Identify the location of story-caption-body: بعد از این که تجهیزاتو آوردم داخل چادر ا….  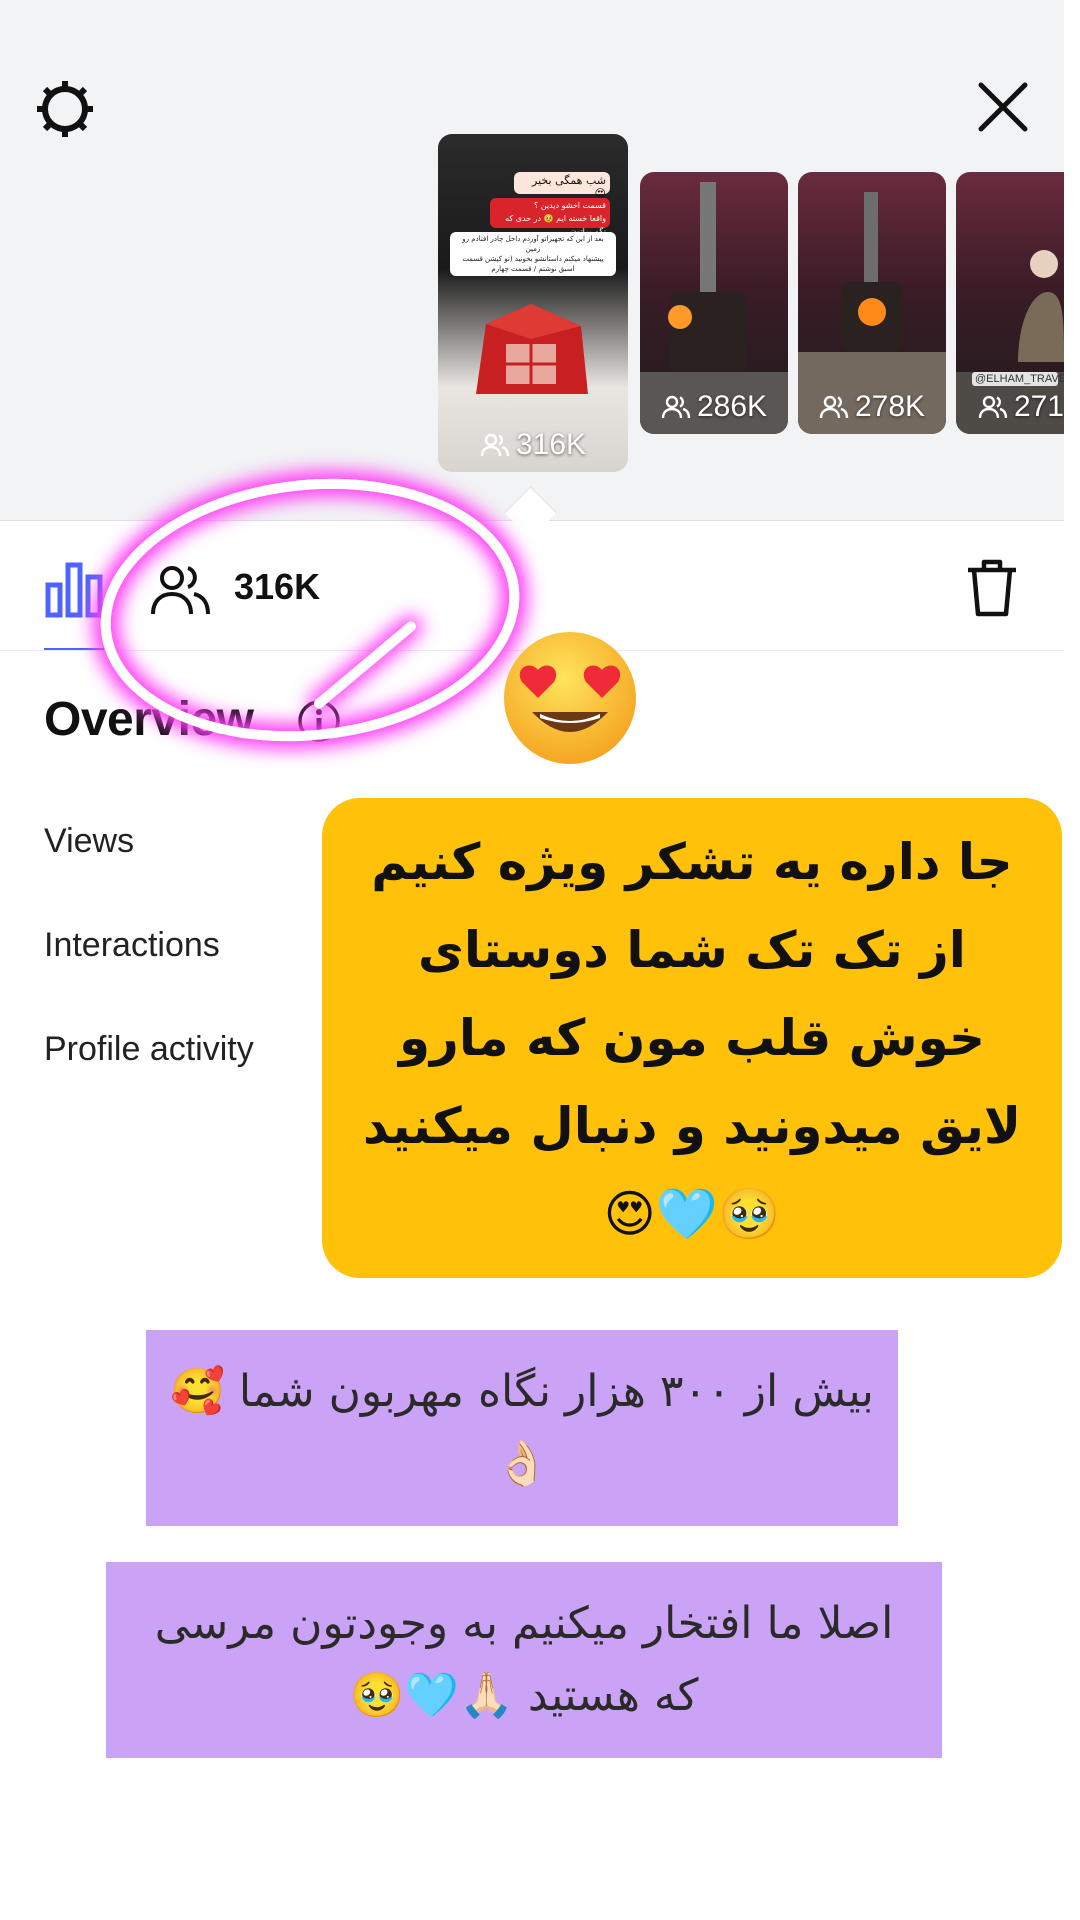
(533, 254).